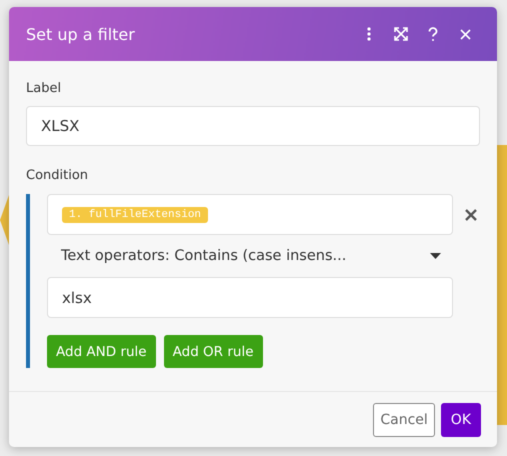  Describe the element at coordinates (81, 34) in the screenshot. I see `dialog-title: Set up a filter` at that location.